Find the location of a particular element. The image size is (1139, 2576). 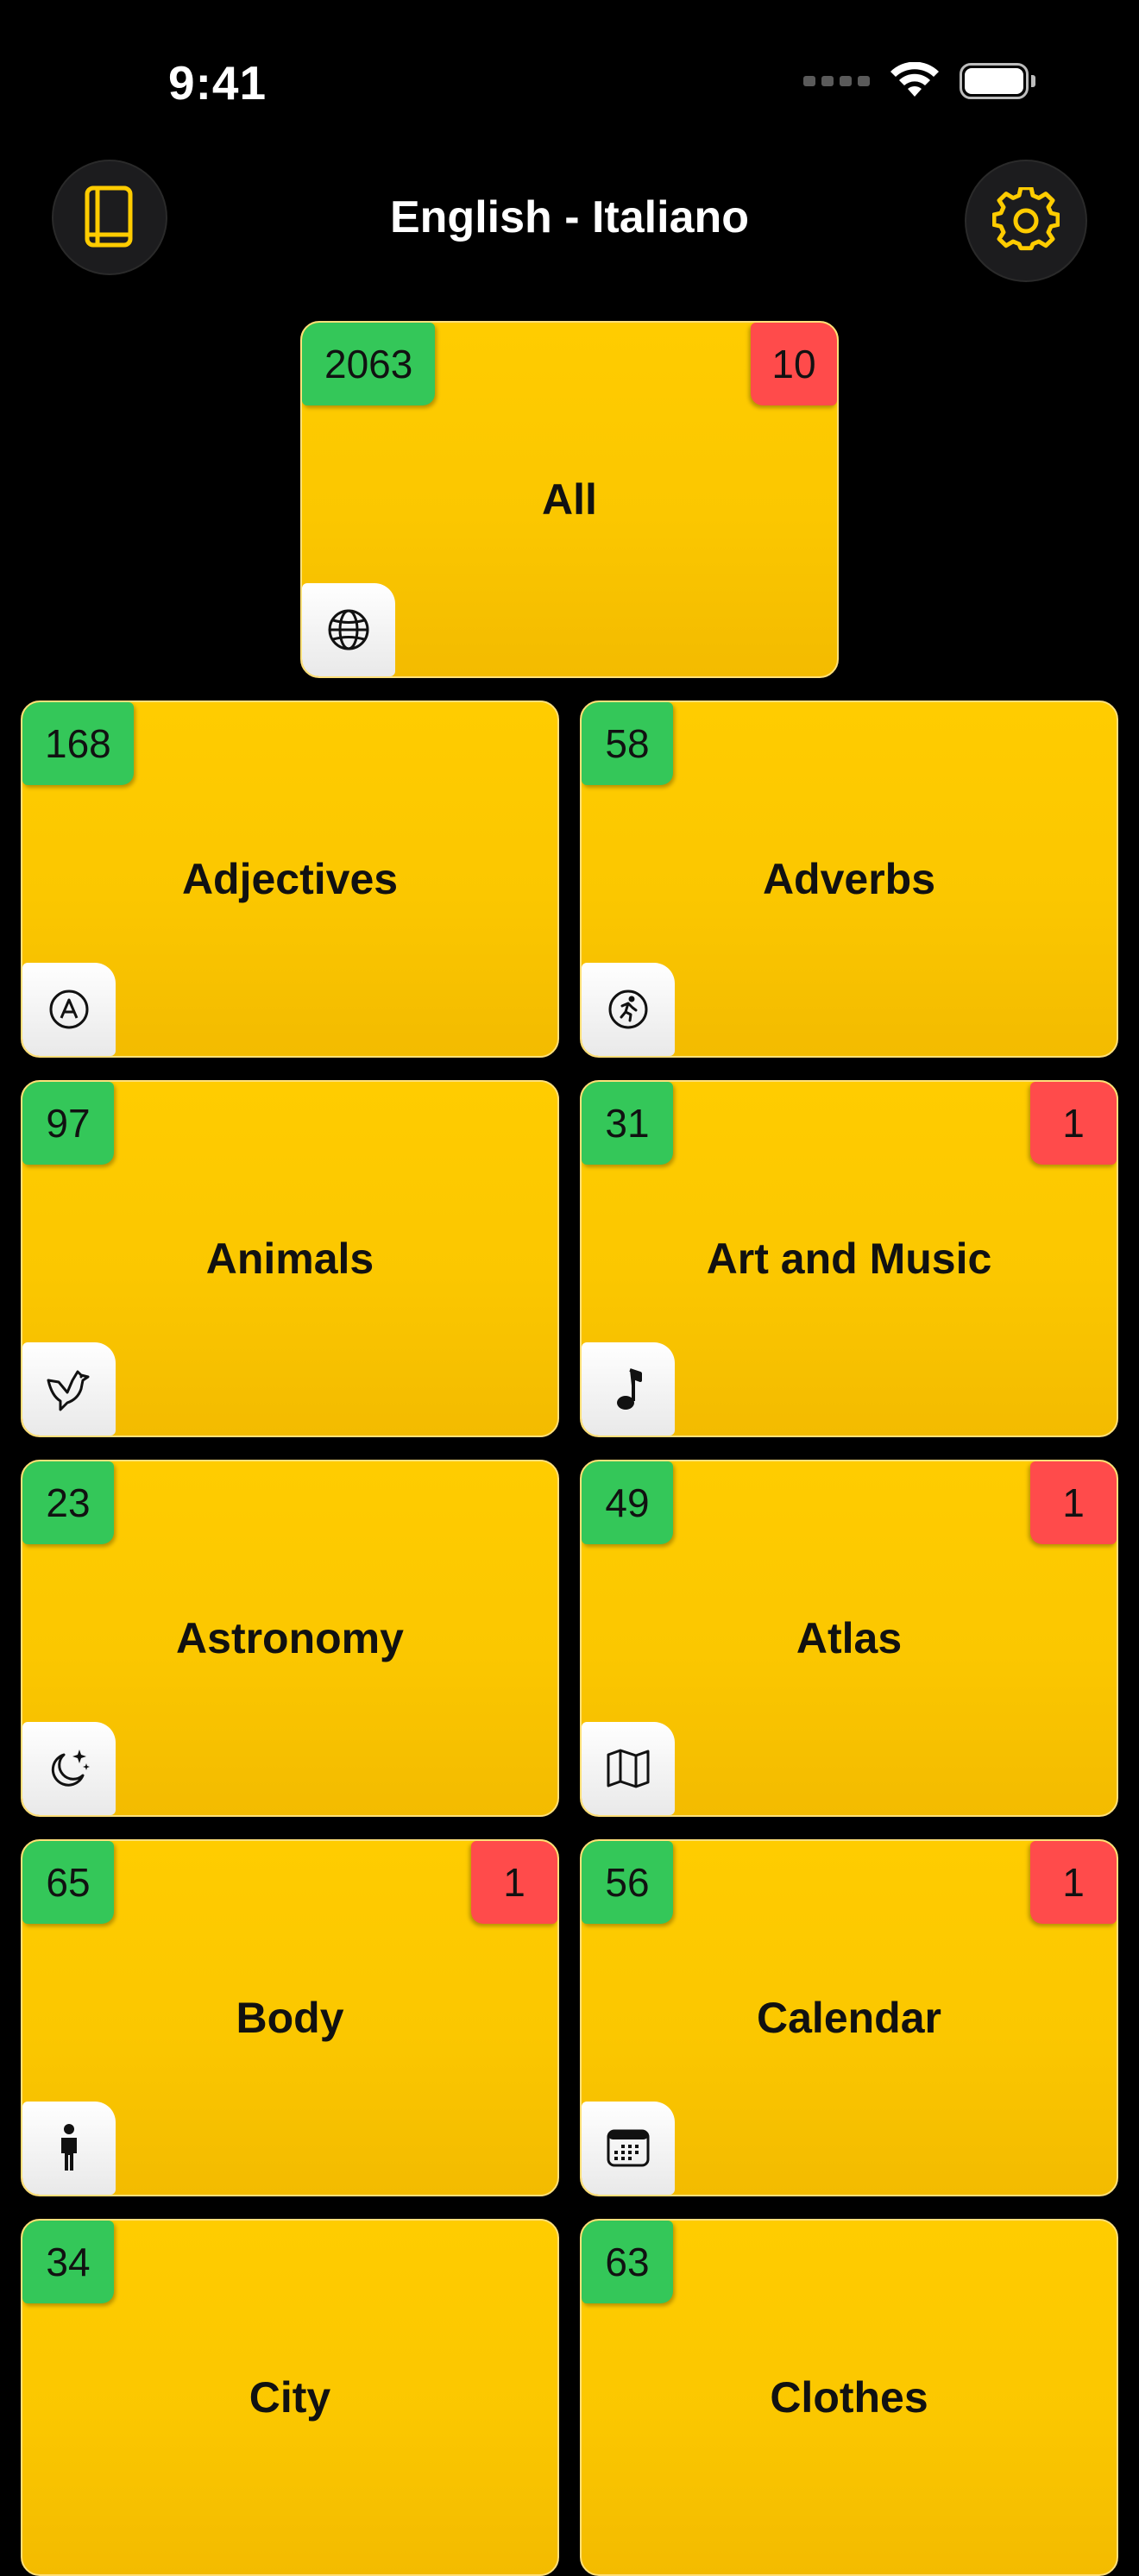

word-count-badge: 63 is located at coordinates (627, 2262).